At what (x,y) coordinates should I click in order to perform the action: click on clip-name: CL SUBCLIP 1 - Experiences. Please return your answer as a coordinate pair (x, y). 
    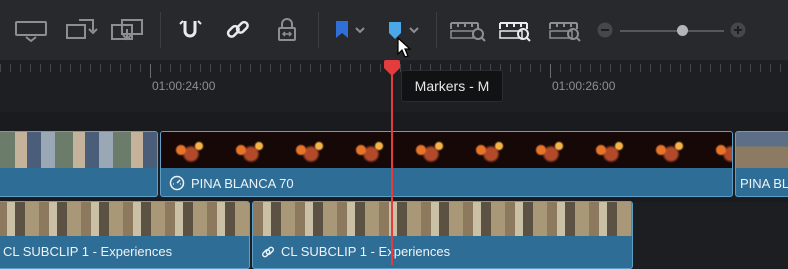
    Looking at the image, I should click on (366, 251).